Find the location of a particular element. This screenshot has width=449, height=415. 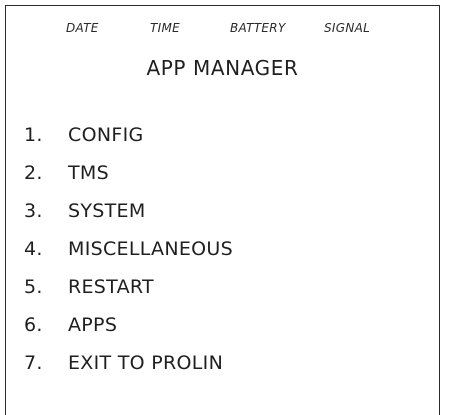

menu-item-number: 7. is located at coordinates (33, 363).